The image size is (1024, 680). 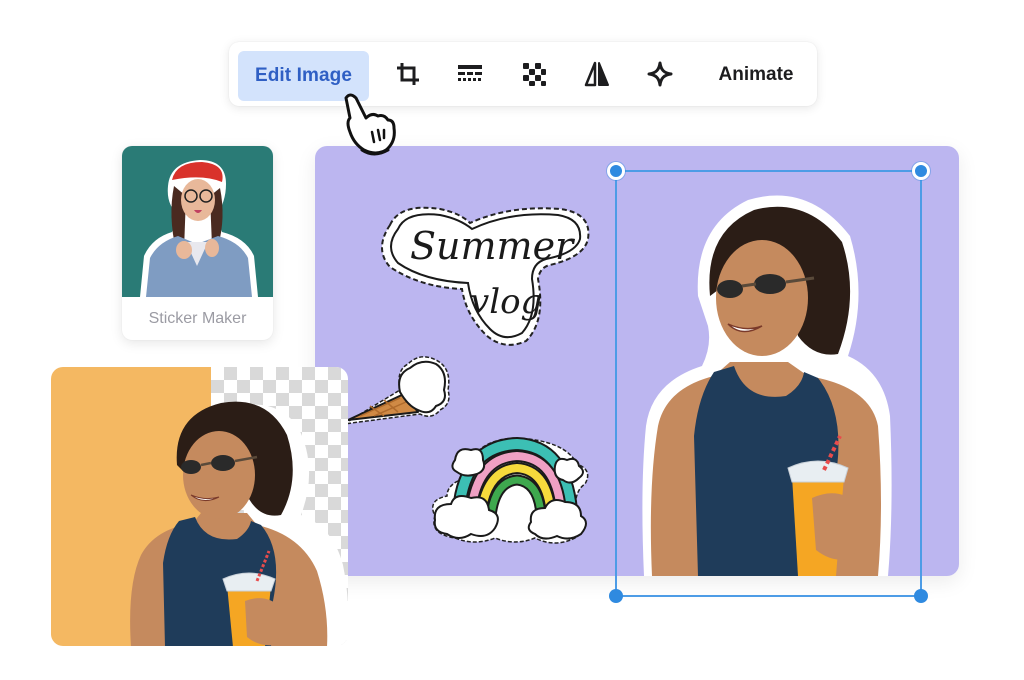 I want to click on rainbow-sticker, so click(x=510, y=490).